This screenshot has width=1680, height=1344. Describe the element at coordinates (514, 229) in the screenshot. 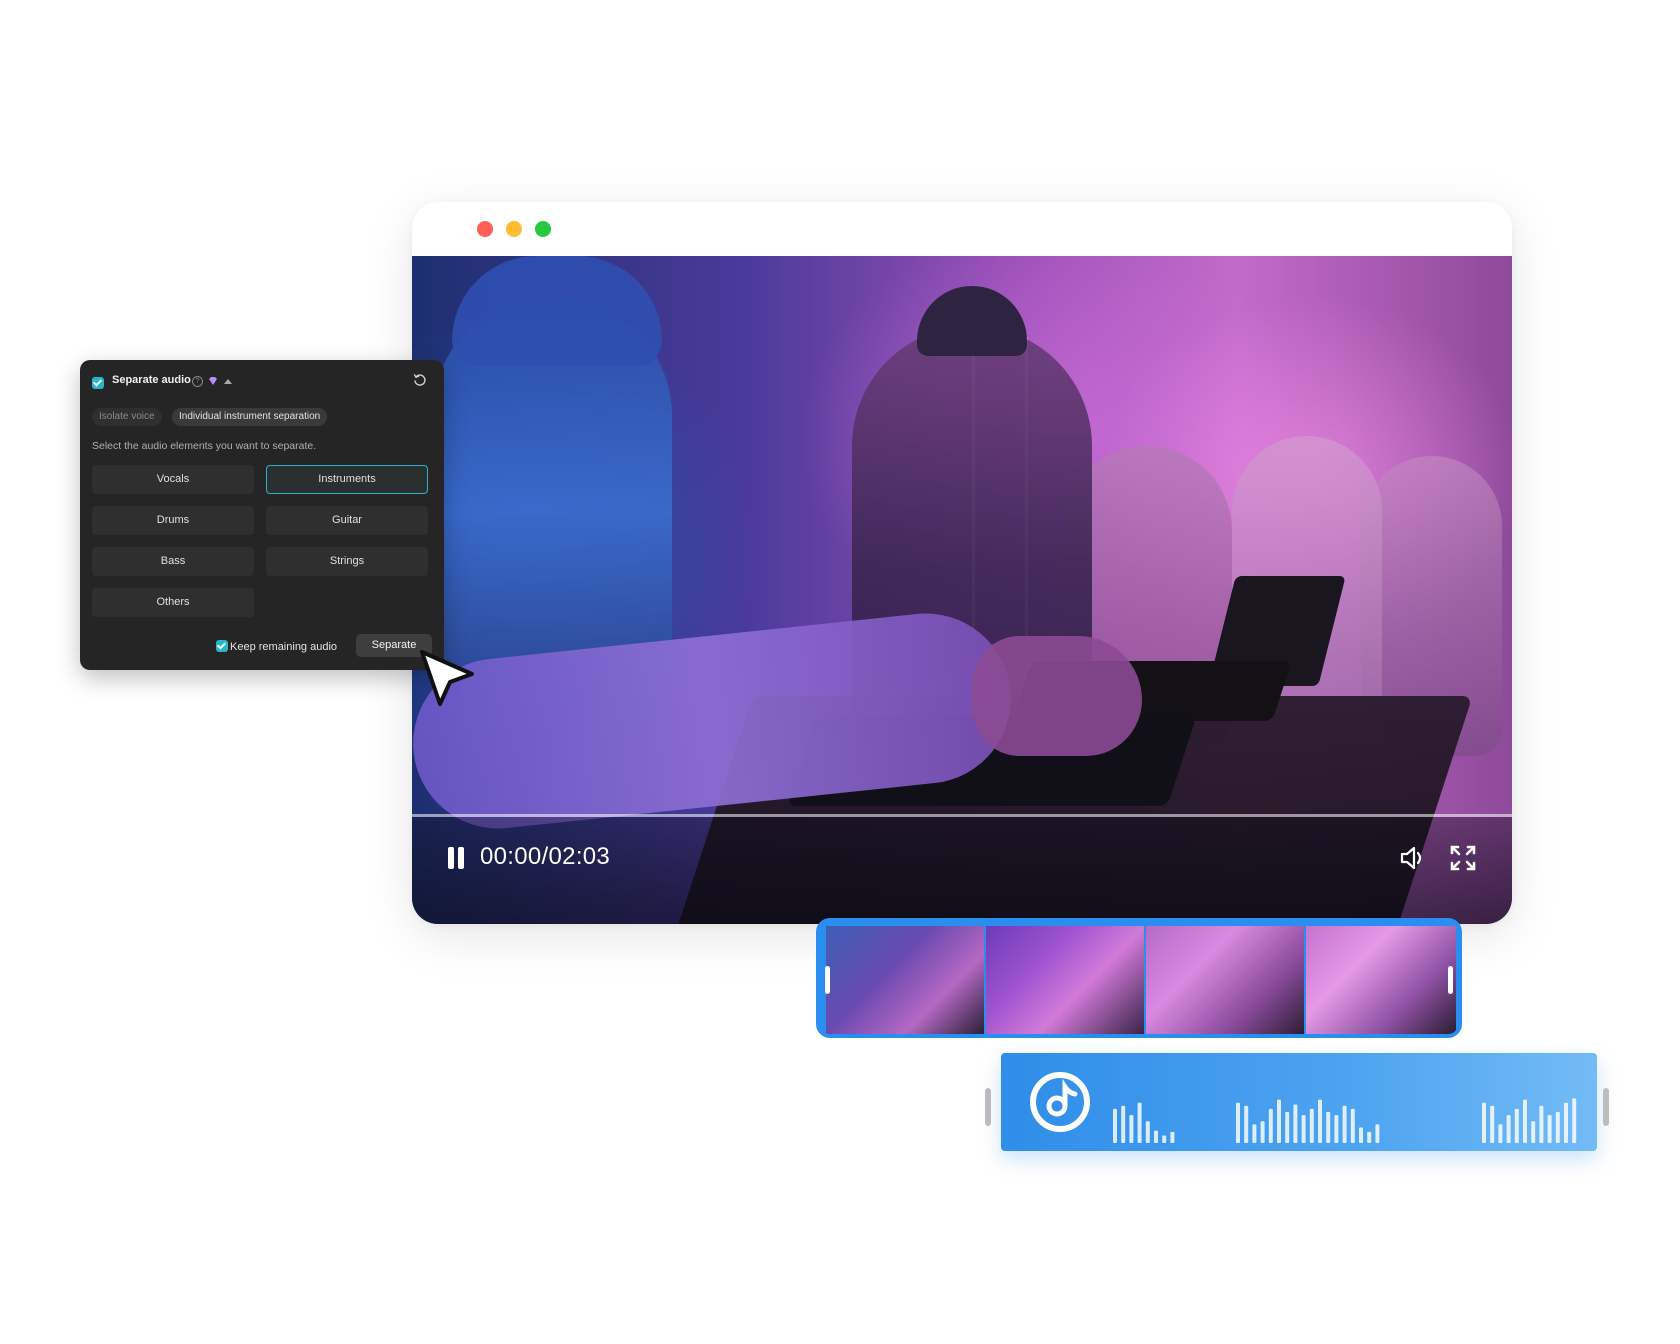

I see `minimize-window-button` at that location.